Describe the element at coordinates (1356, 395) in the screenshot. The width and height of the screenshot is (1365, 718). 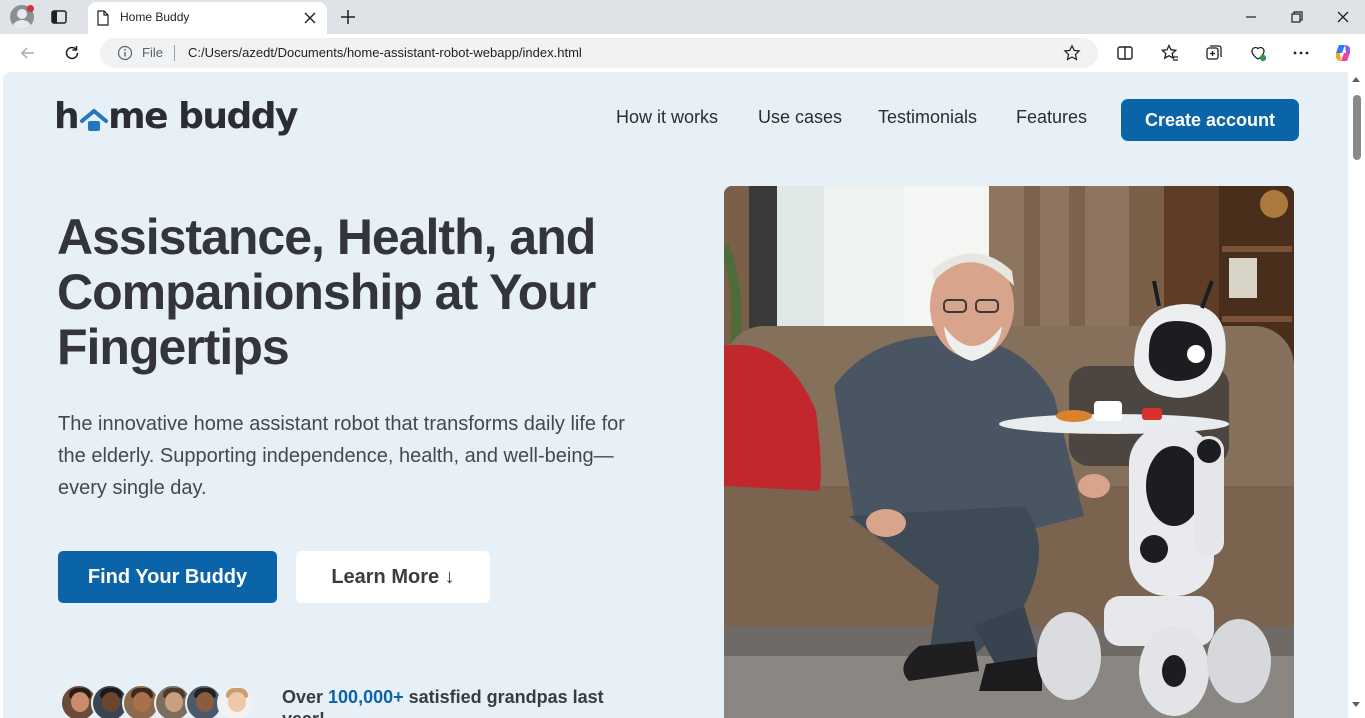
I see `page-scrollbar` at that location.